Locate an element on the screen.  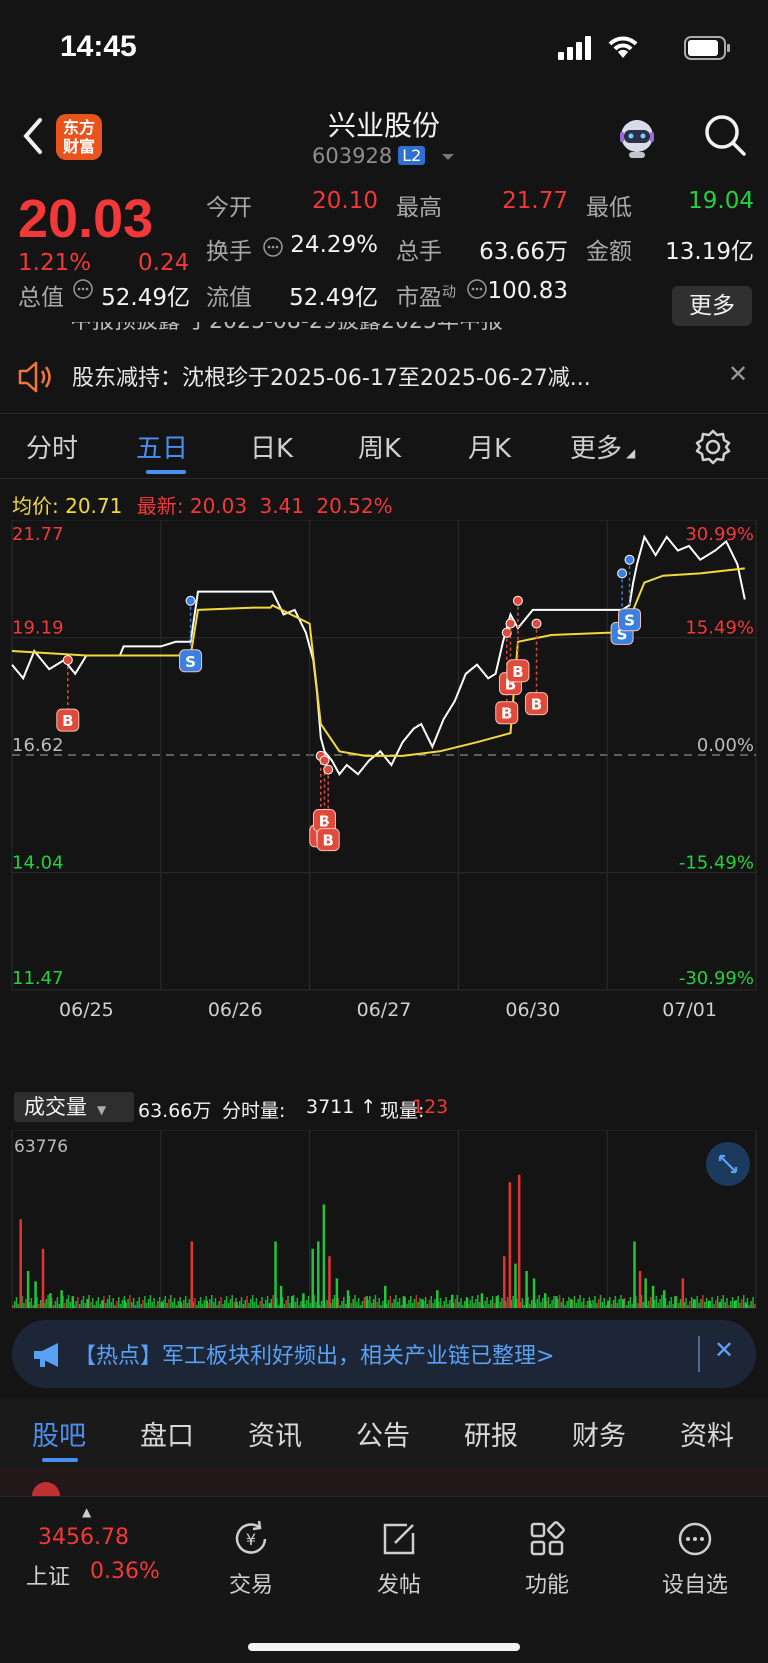
tab-orderbook: 盘口 is located at coordinates (167, 1433).